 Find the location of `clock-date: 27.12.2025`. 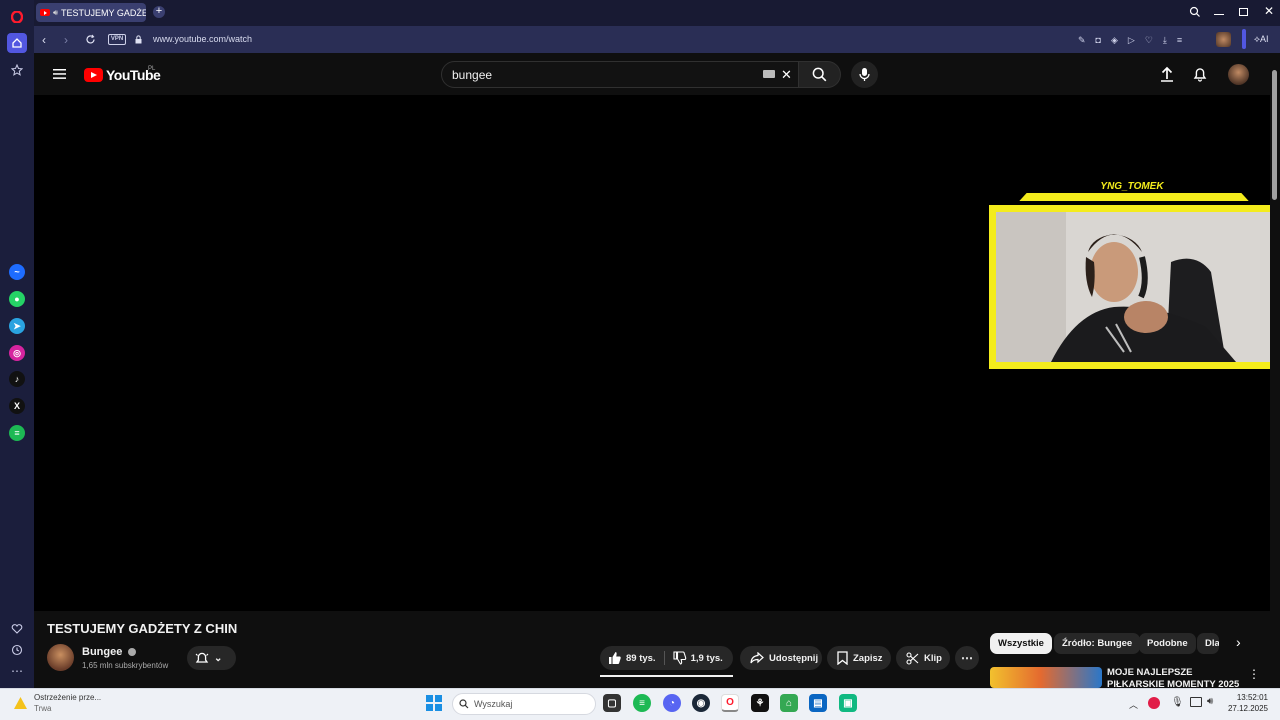

clock-date: 27.12.2025 is located at coordinates (1247, 708).